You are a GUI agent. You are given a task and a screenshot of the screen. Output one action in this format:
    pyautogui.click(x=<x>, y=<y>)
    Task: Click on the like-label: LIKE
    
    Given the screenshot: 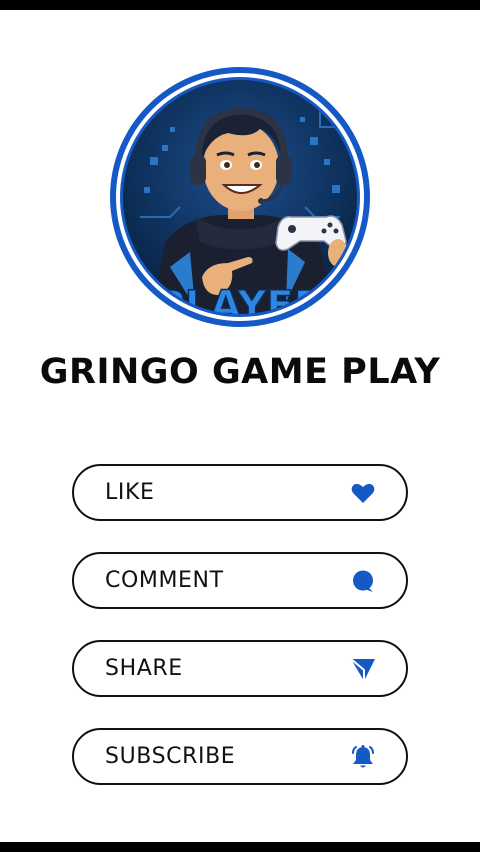 What is the action you would take?
    pyautogui.click(x=130, y=492)
    